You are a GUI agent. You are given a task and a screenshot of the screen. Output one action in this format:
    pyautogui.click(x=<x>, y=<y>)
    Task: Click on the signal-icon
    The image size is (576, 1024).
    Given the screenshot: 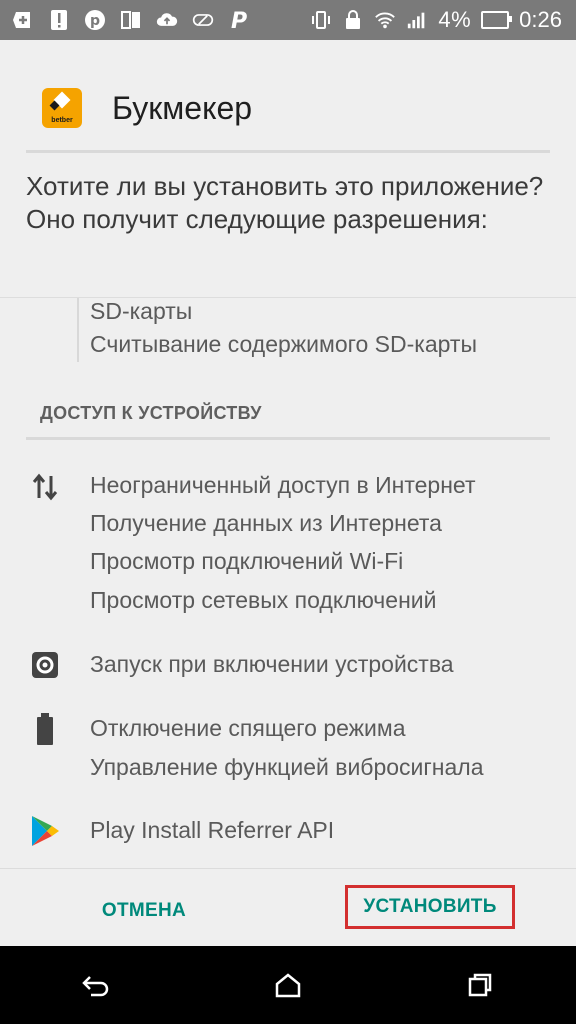 What is the action you would take?
    pyautogui.click(x=417, y=20)
    